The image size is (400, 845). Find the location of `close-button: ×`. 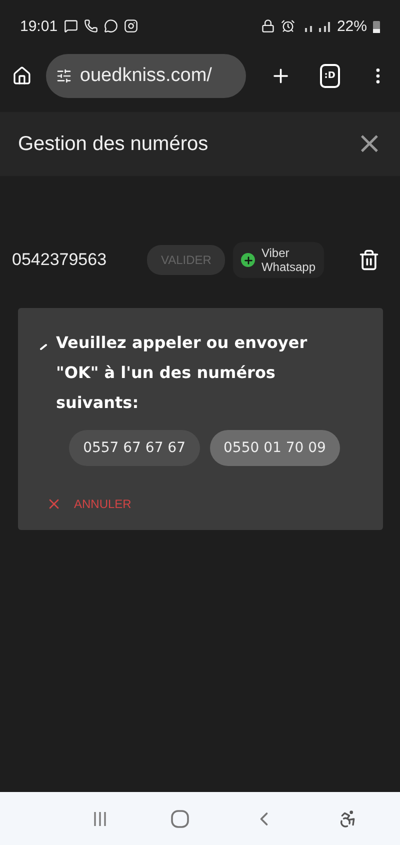

close-button: × is located at coordinates (369, 144).